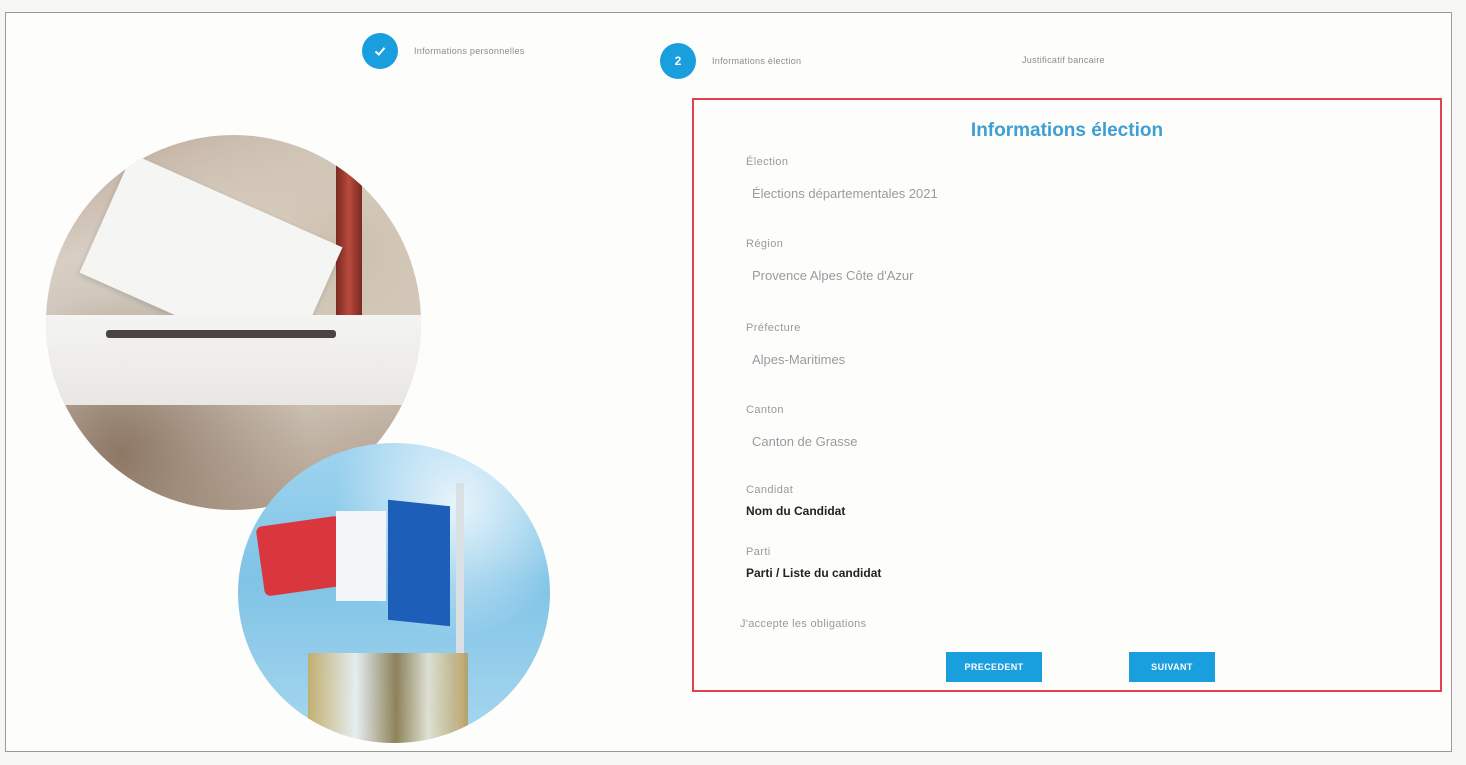  Describe the element at coordinates (1067, 130) in the screenshot. I see `form-title: Informations élection` at that location.